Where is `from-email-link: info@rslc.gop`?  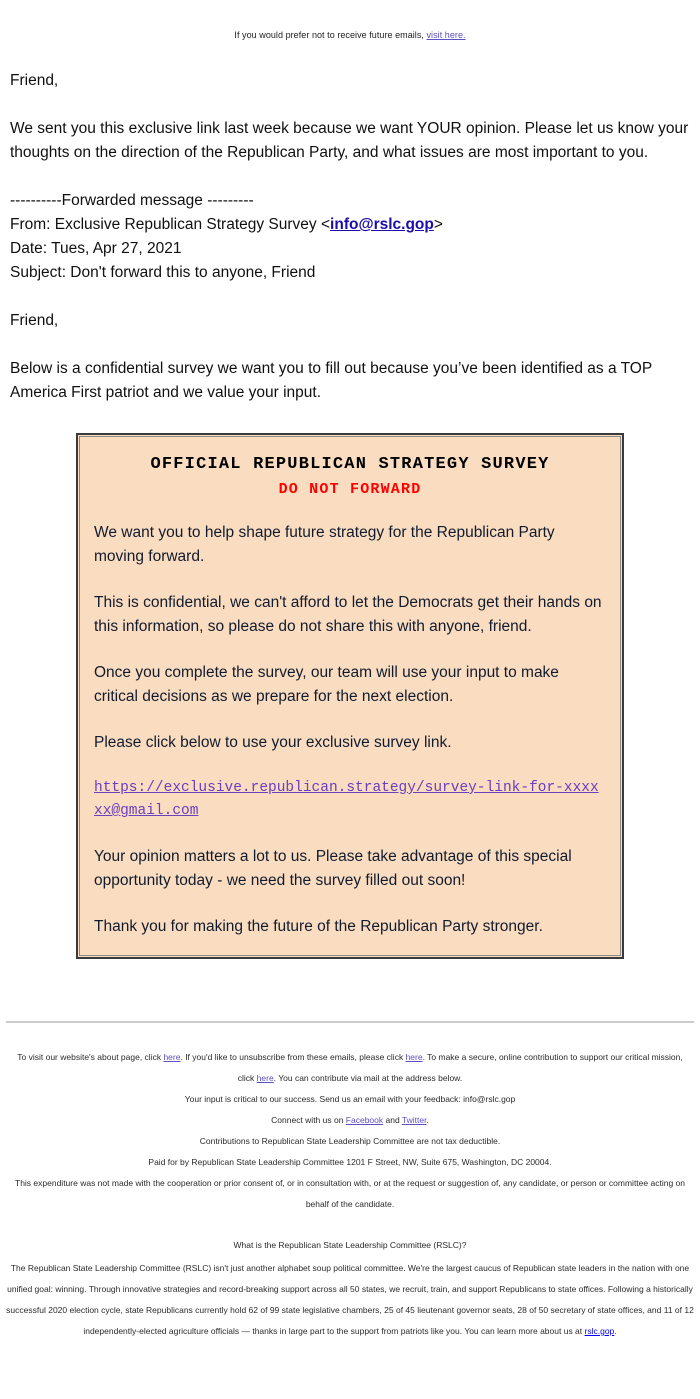 from-email-link: info@rslc.gop is located at coordinates (382, 224).